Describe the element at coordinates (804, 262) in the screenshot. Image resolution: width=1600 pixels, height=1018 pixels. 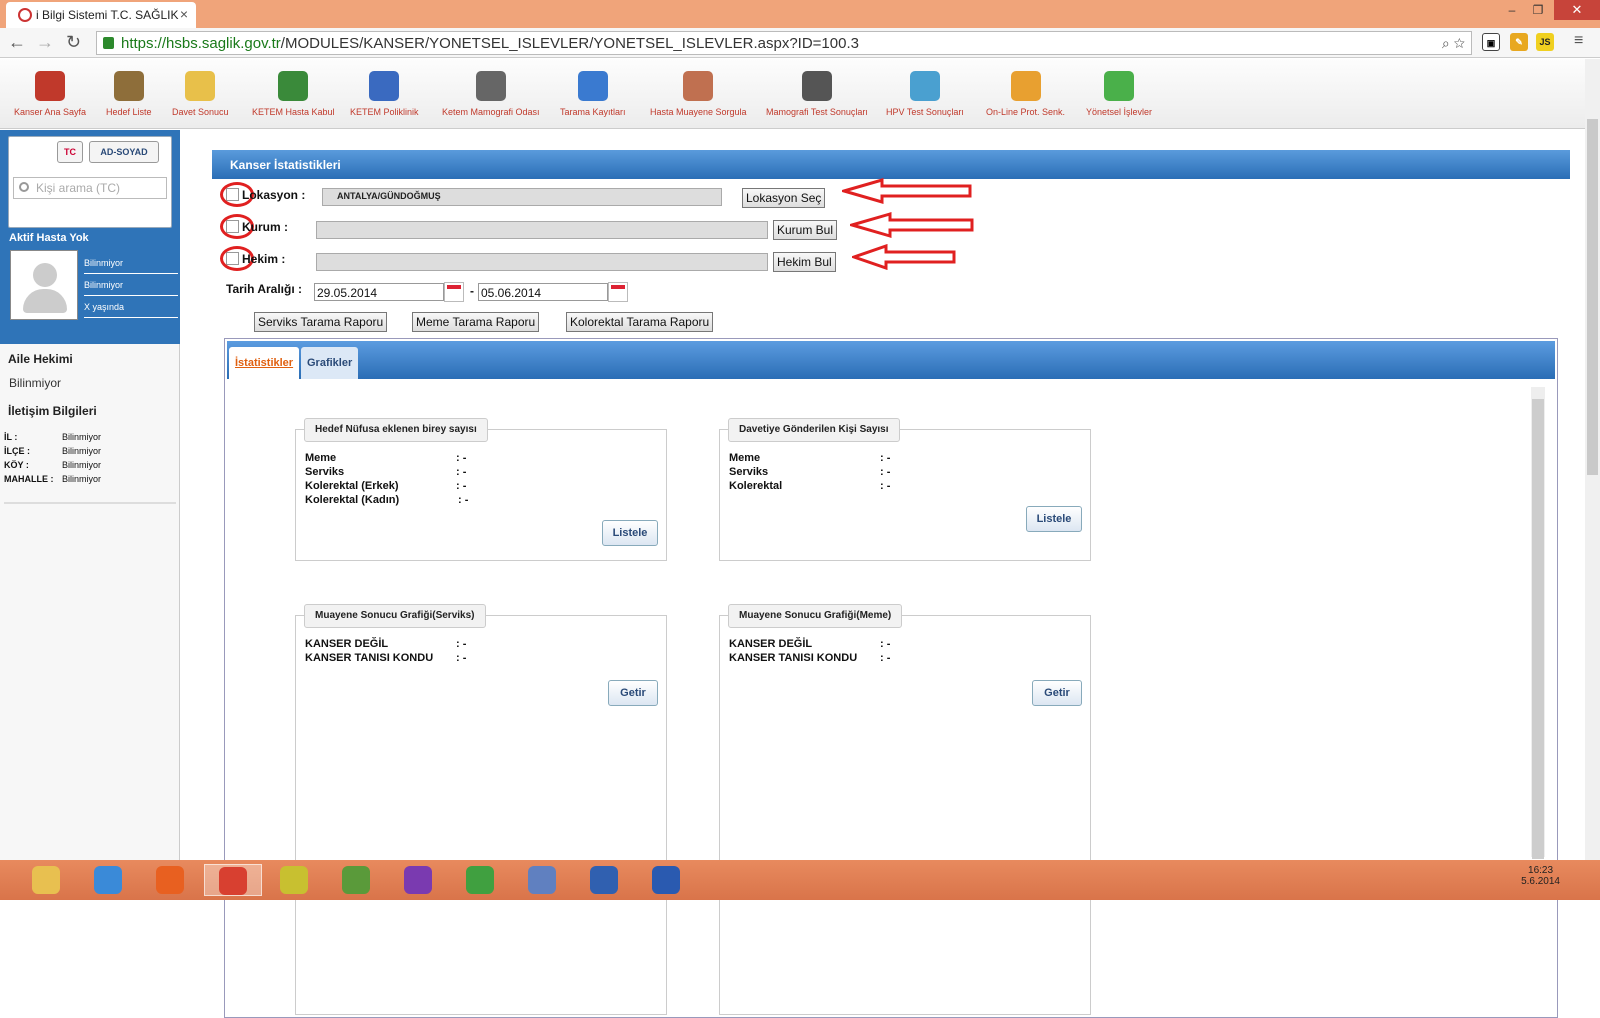
I see `hekim-bul-button: Hekim Bul` at that location.